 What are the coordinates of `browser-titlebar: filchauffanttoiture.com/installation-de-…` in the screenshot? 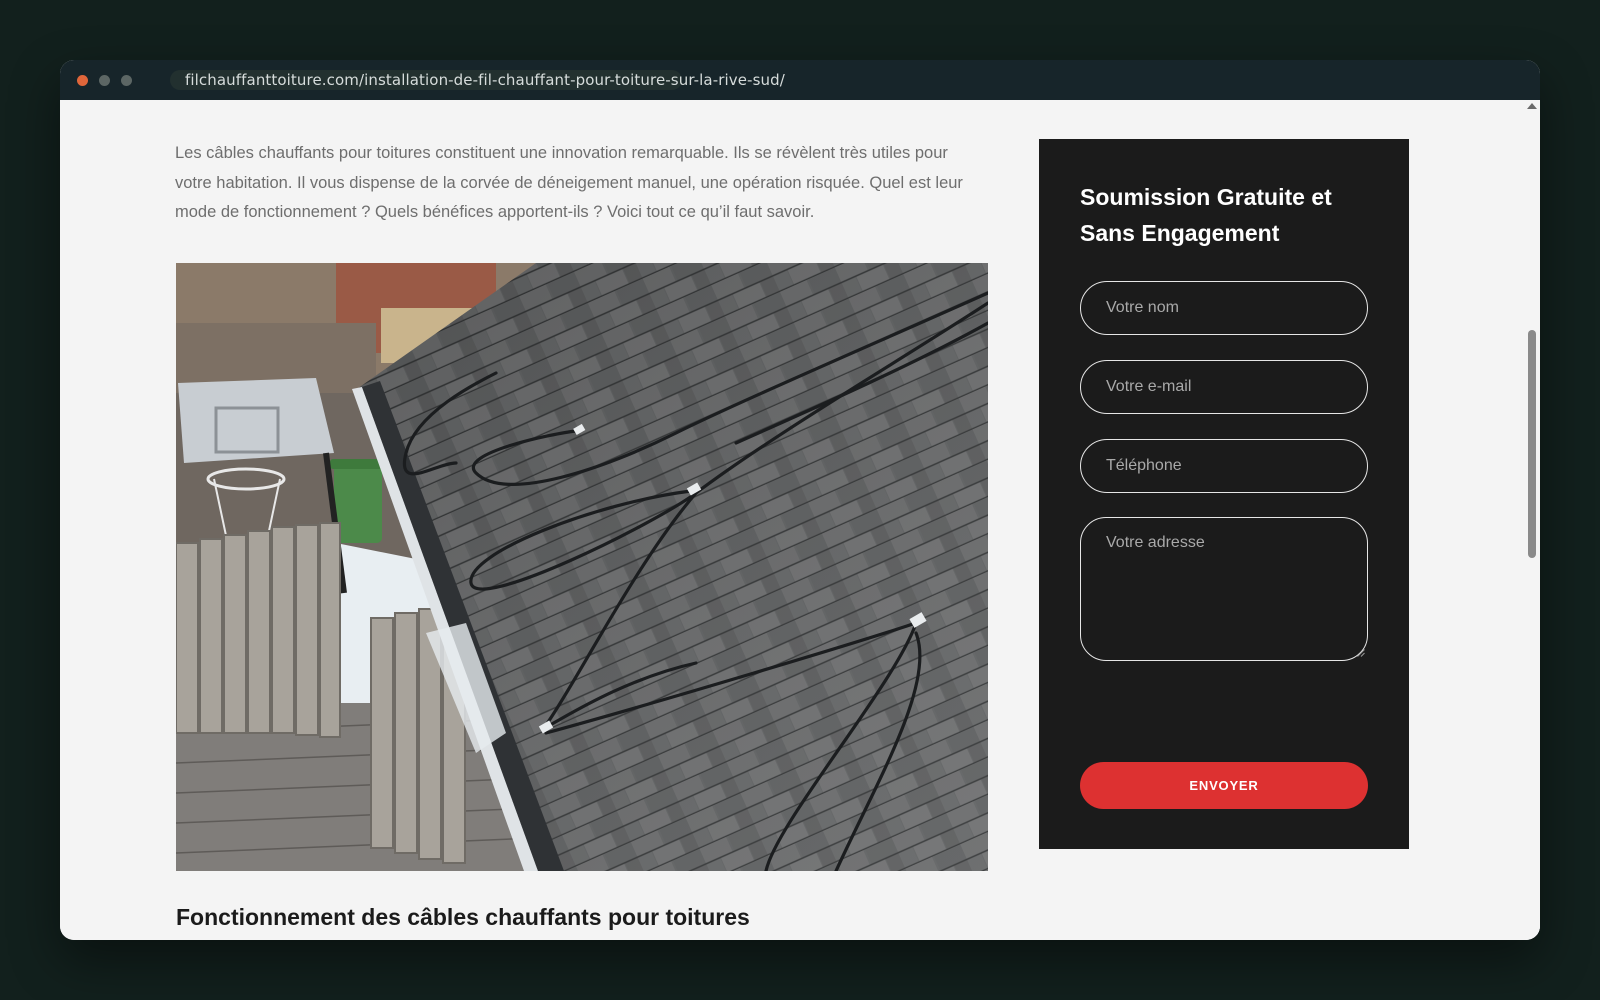 It's located at (800, 80).